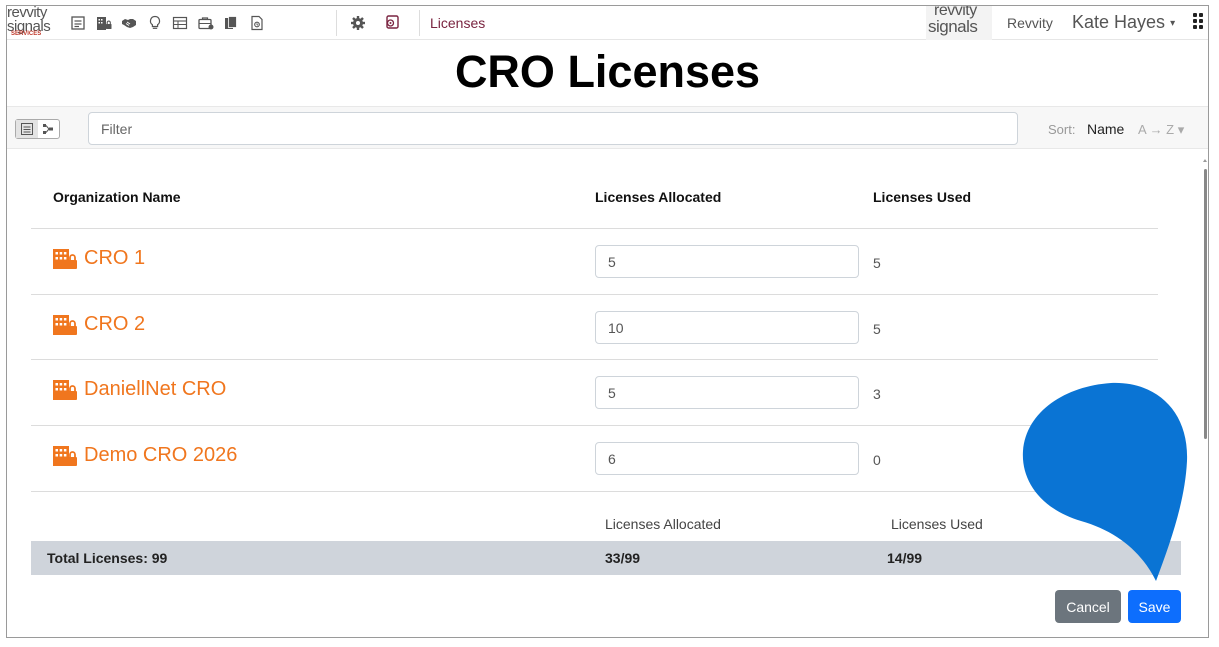 Image resolution: width=1219 pixels, height=647 pixels. I want to click on sort-field: Name, so click(1105, 129).